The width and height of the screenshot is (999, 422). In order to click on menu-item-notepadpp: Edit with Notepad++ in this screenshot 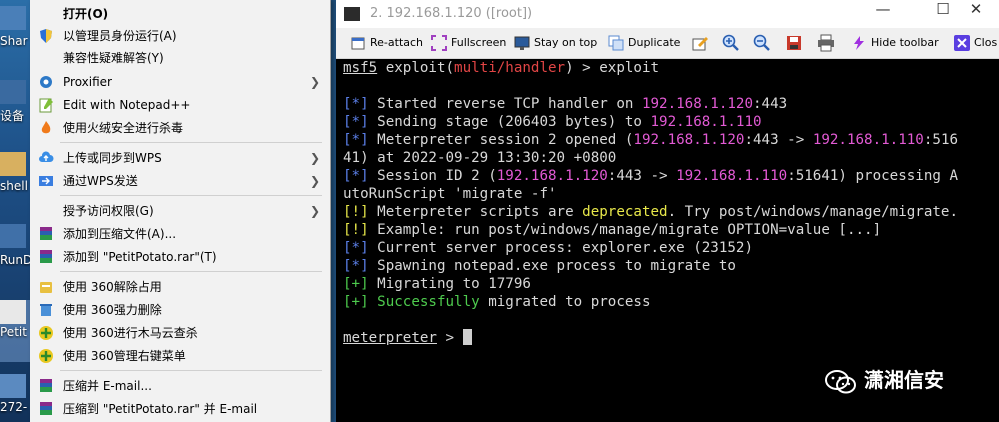, I will do `click(180, 105)`.